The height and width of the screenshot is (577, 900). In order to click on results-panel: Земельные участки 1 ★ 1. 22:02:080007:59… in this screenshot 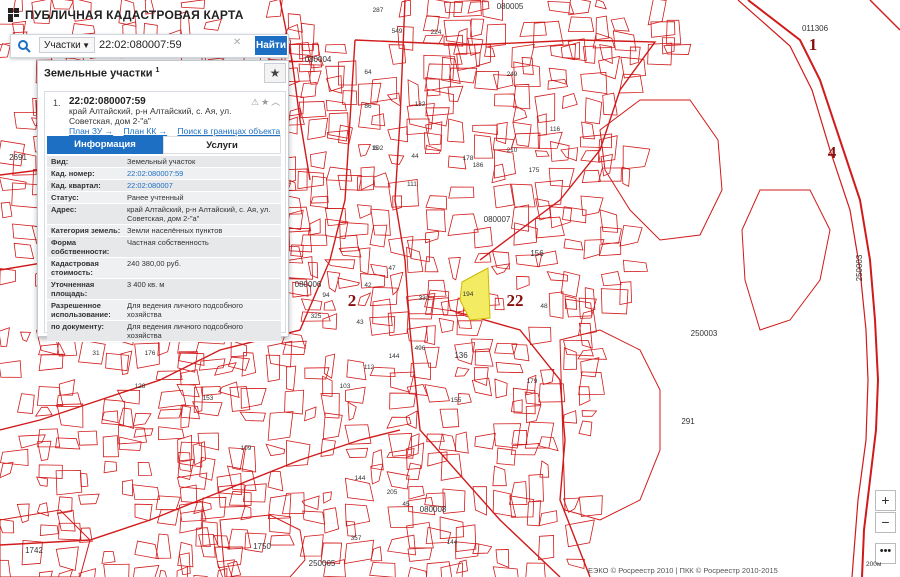, I will do `click(163, 201)`.